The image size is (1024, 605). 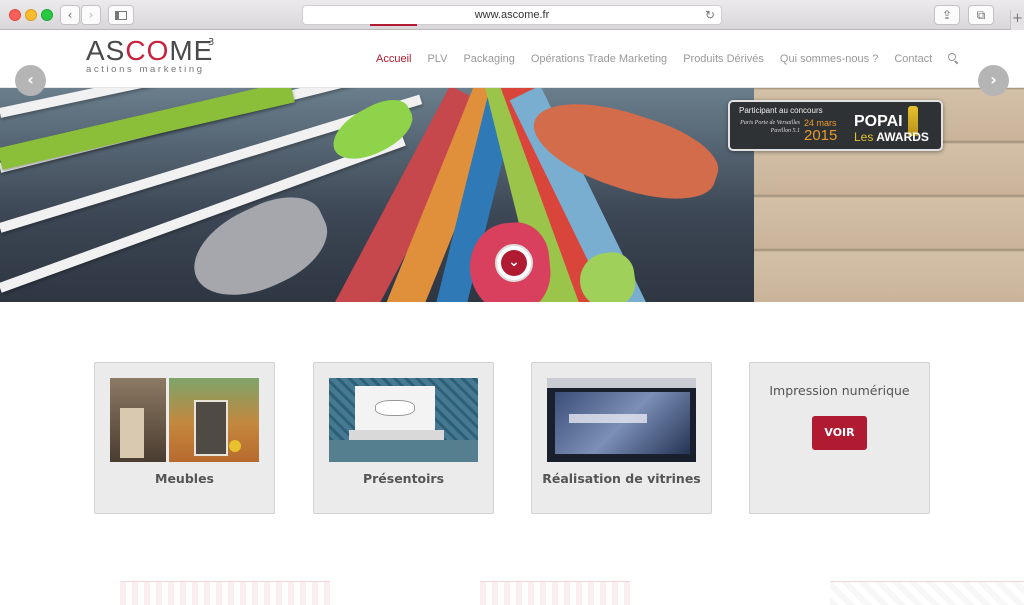 I want to click on address-bar: www.ascome.fr ↻, so click(x=512, y=15).